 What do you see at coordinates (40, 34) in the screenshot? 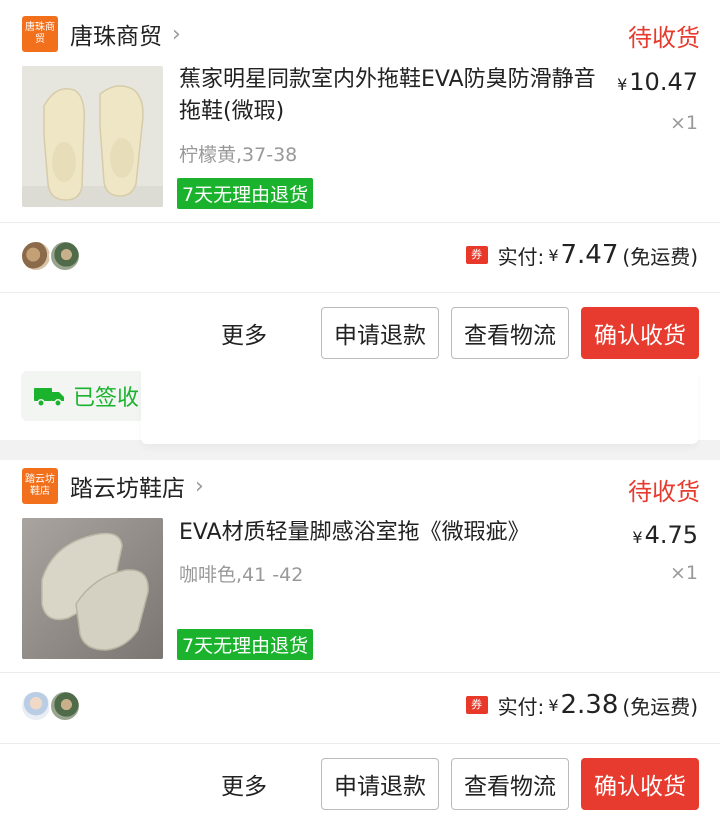
I see `shop-logo: 唐珠商贸` at bounding box center [40, 34].